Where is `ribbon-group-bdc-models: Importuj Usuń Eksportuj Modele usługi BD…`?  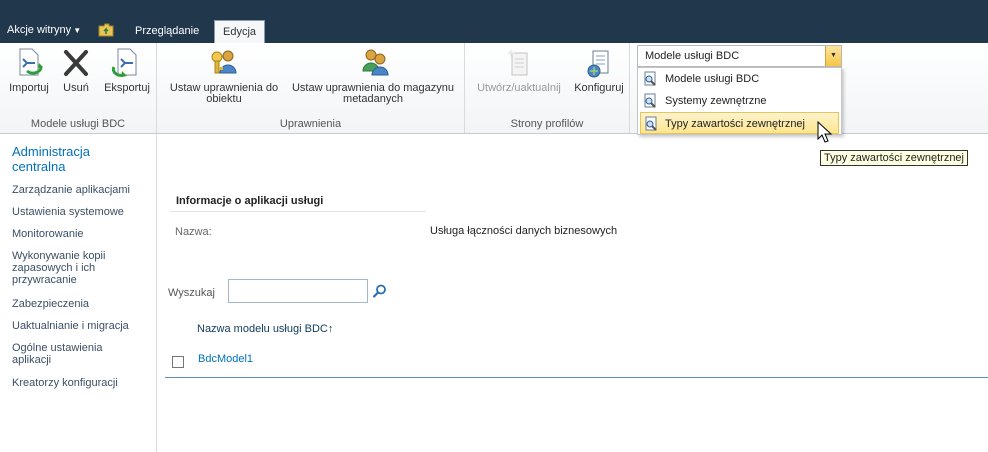
ribbon-group-bdc-models: Importuj Usuń Eksportuj Modele usługi BD… is located at coordinates (78, 88).